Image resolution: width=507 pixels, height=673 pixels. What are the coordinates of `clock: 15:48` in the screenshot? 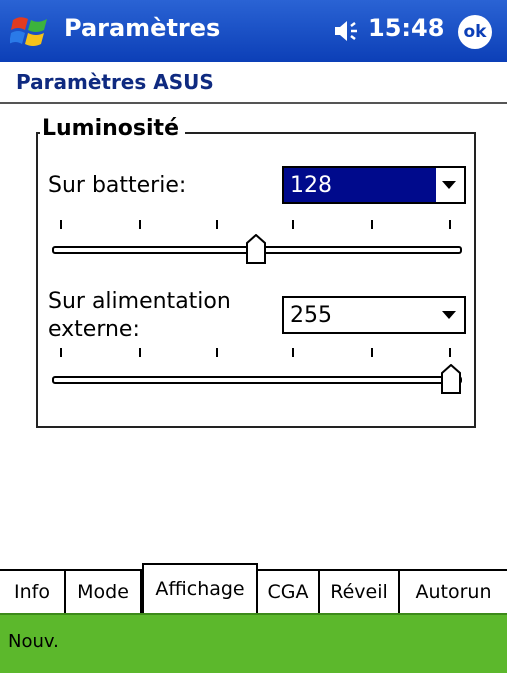 It's located at (406, 28).